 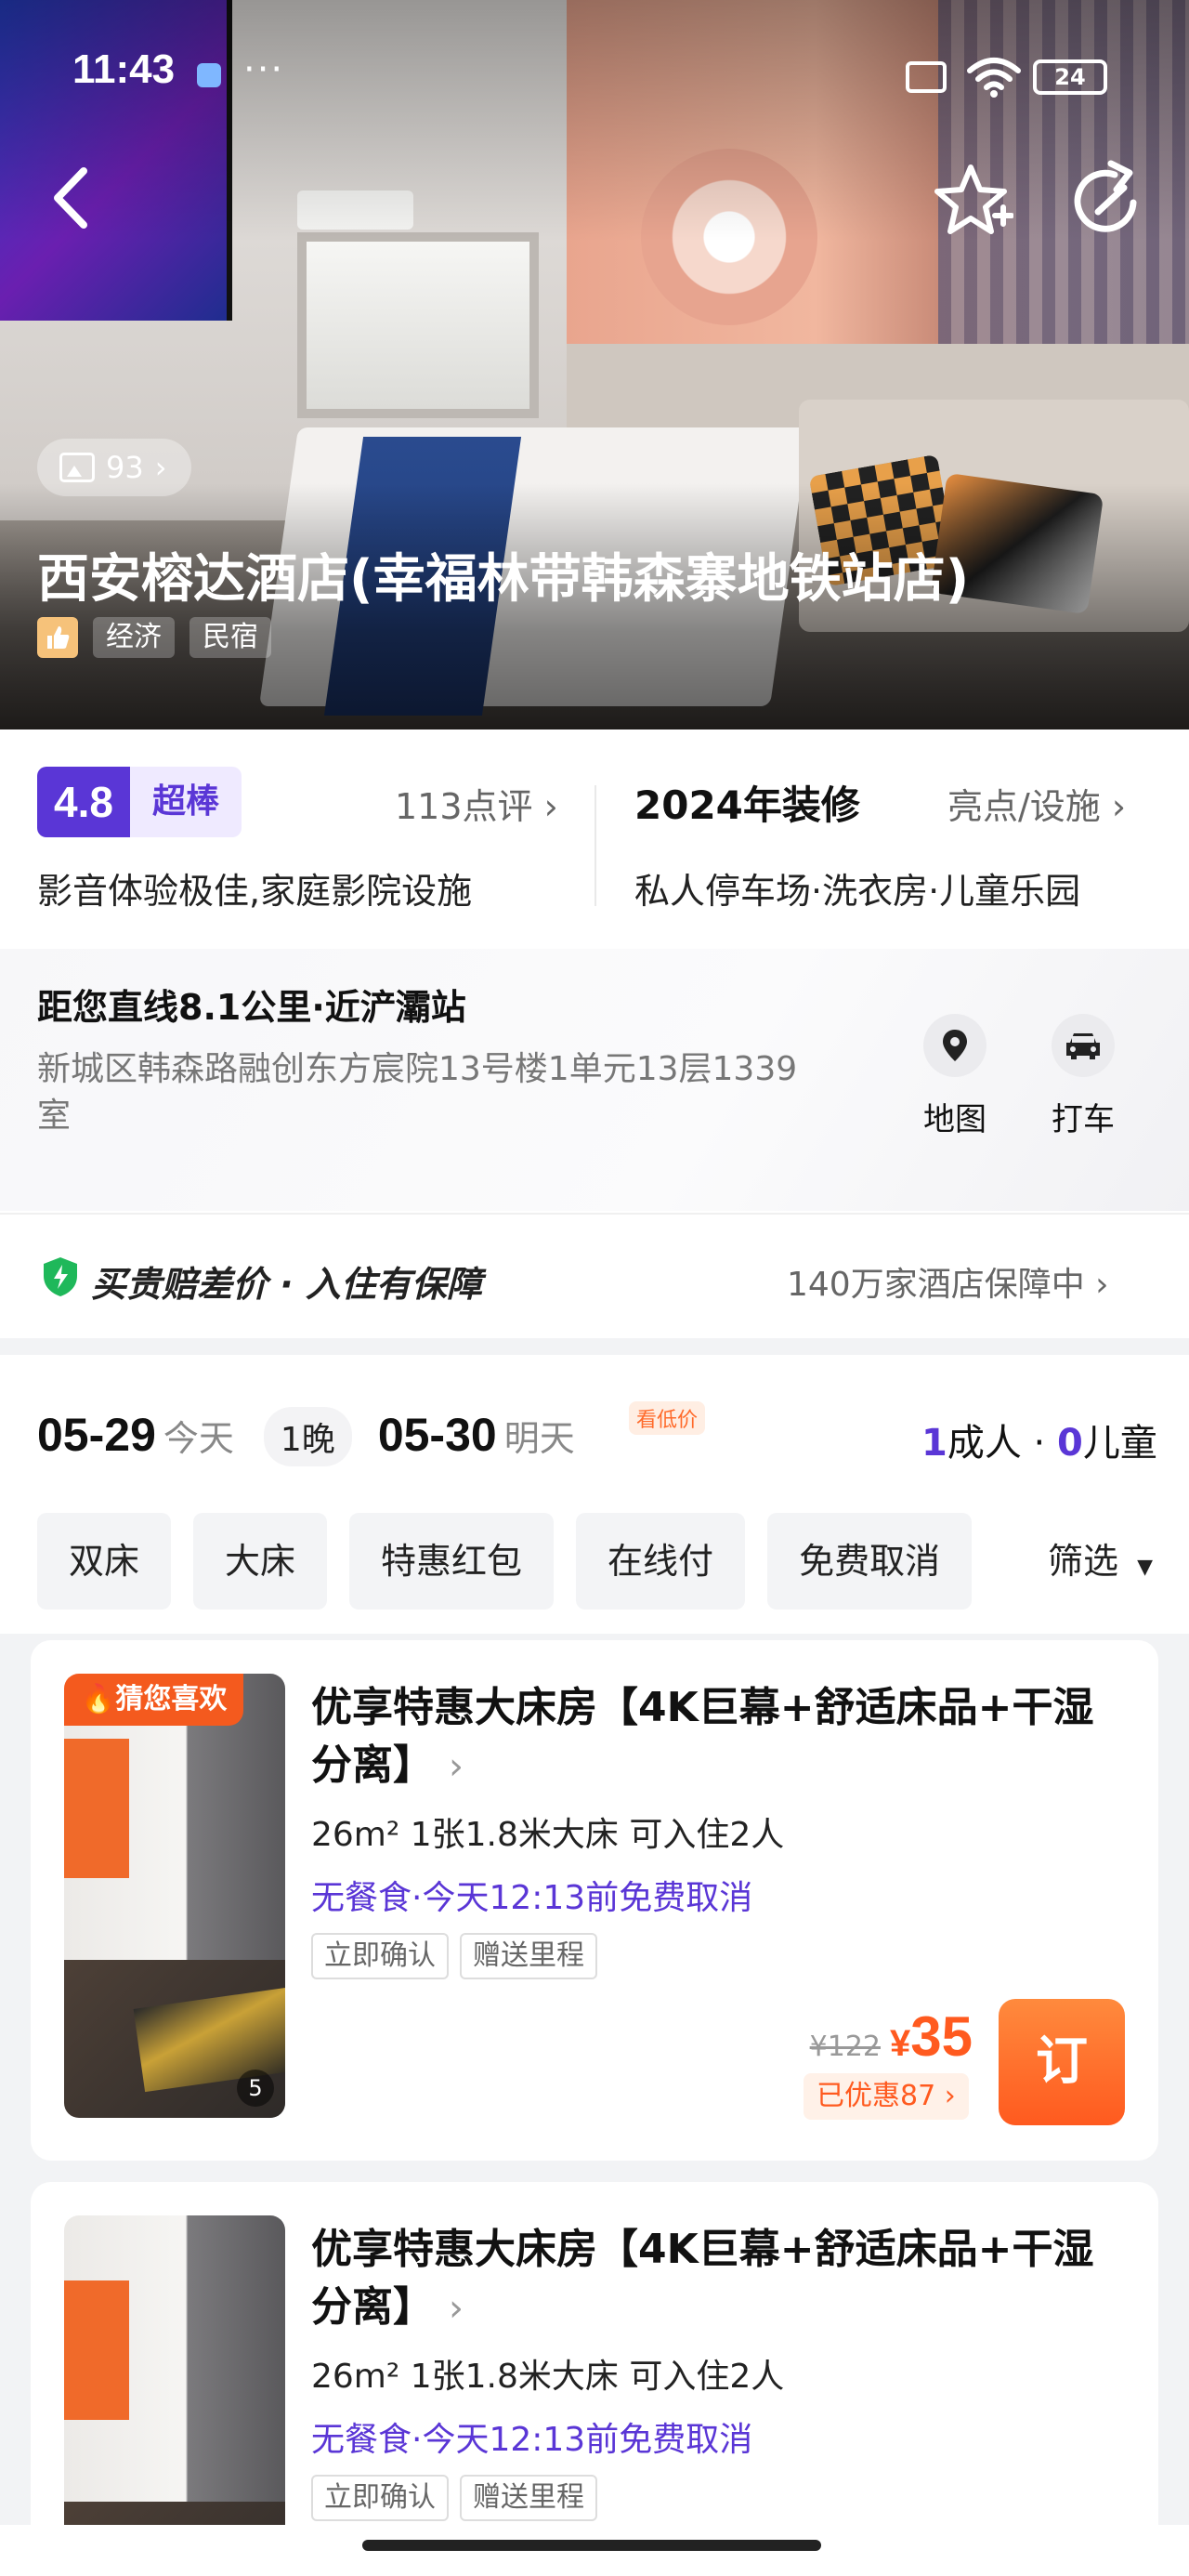 I want to click on children-label: 儿童, so click(x=1120, y=1443).